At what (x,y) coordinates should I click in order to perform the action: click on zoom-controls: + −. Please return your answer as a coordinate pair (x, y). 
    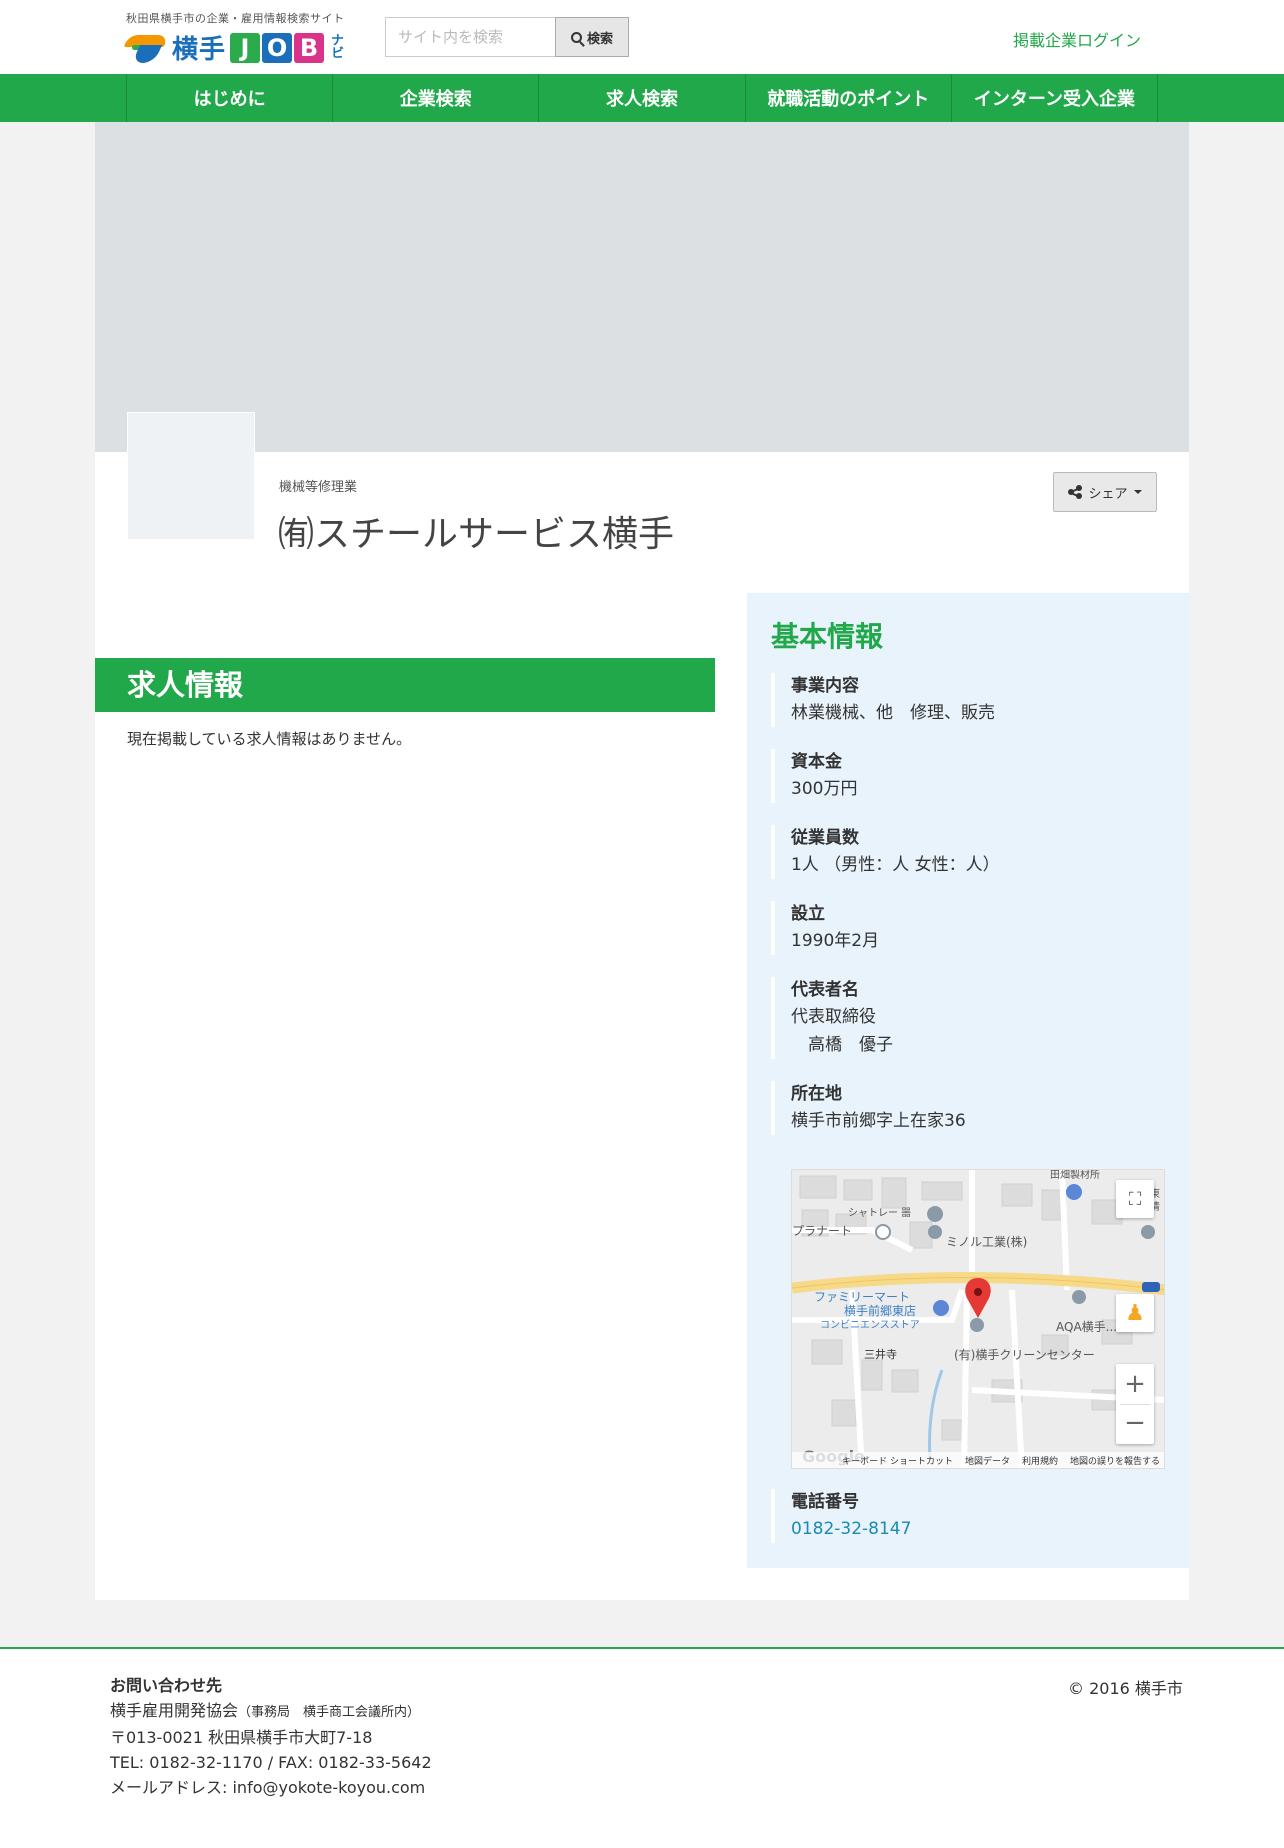
    Looking at the image, I should click on (1135, 1404).